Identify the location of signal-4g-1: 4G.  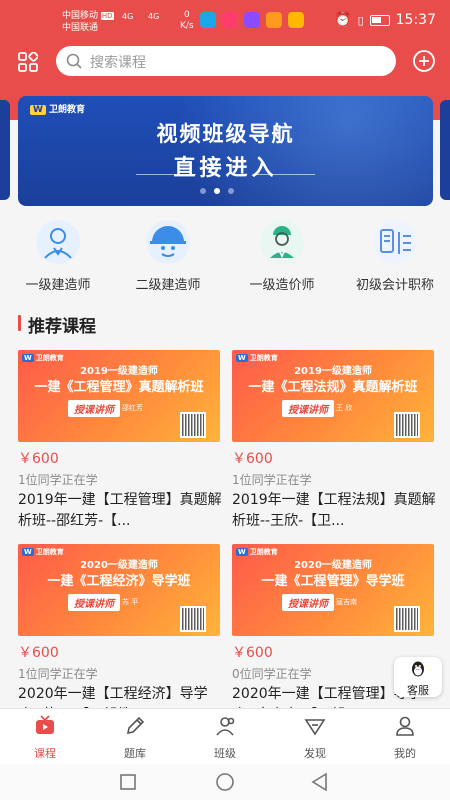
(128, 16).